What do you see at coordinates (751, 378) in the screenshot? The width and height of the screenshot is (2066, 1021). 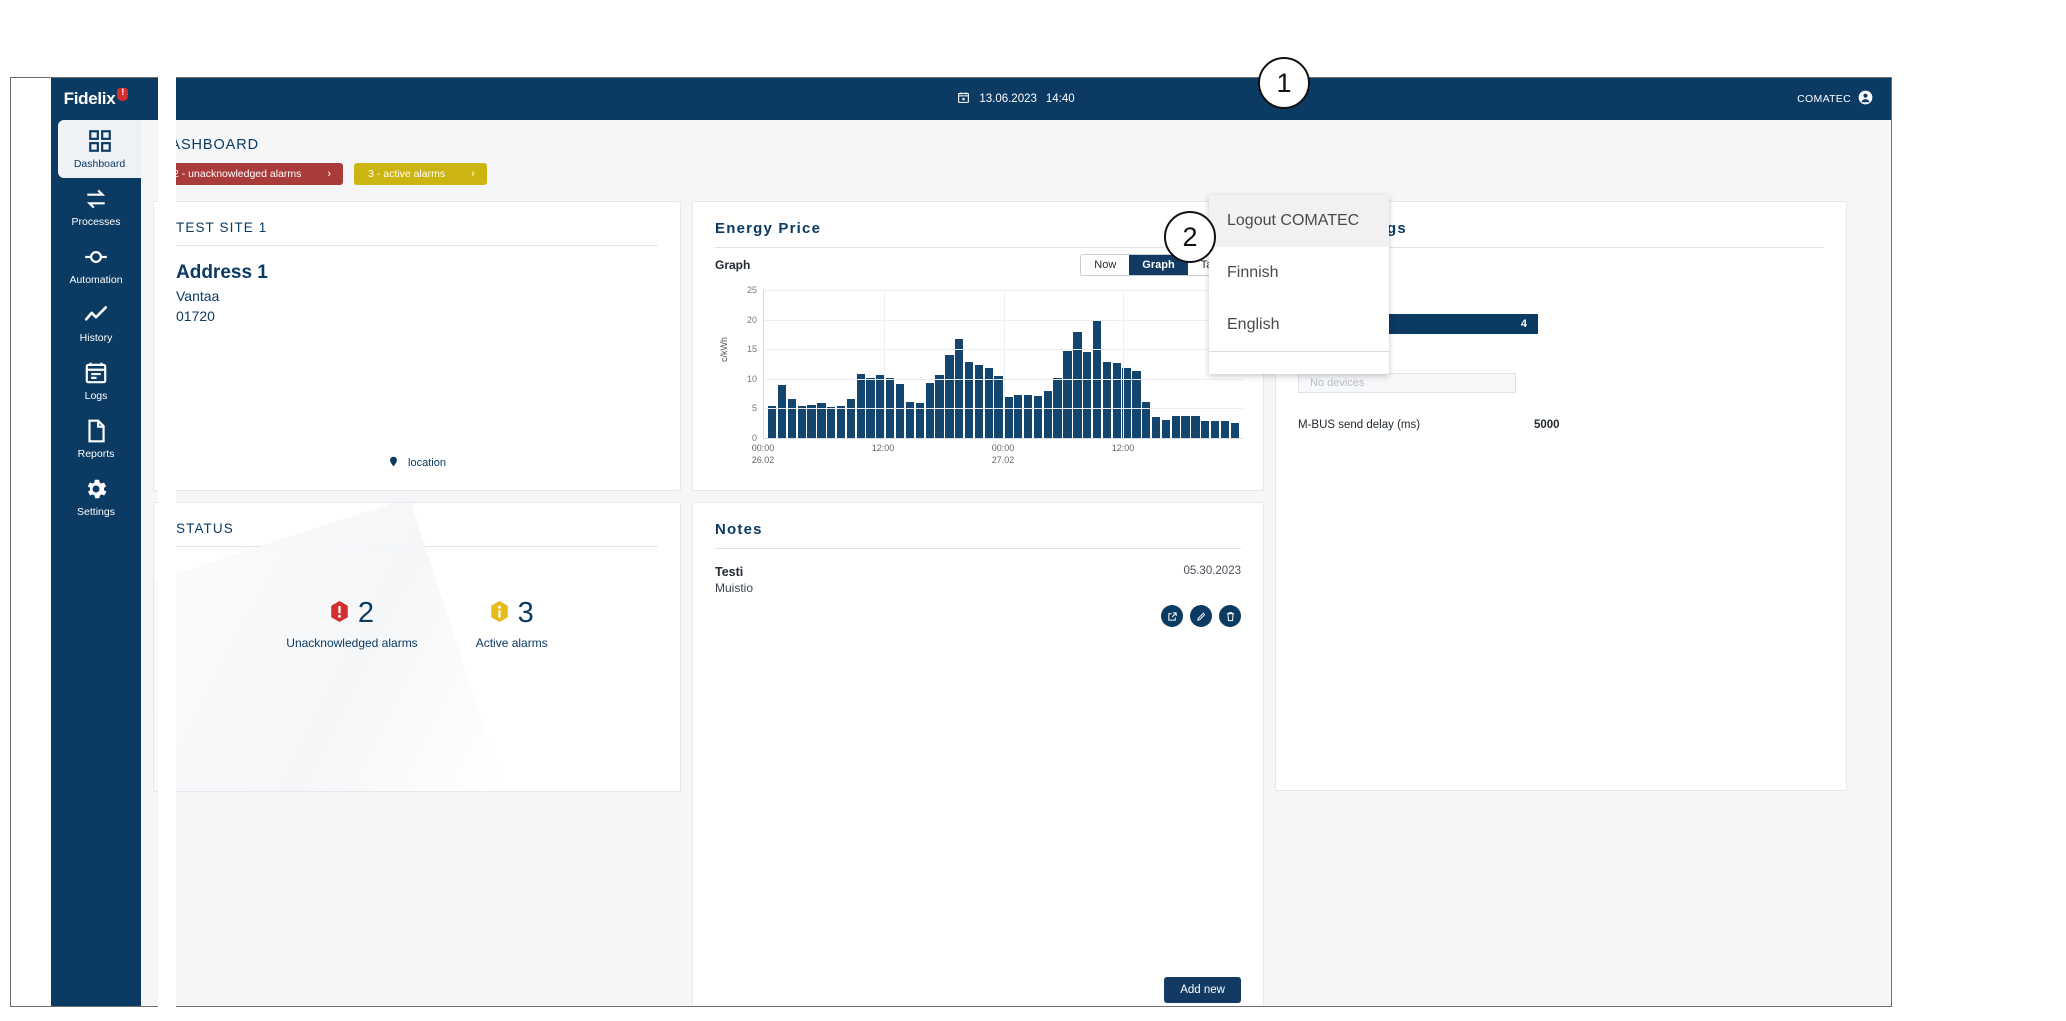 I see `y-tick-label: 10` at bounding box center [751, 378].